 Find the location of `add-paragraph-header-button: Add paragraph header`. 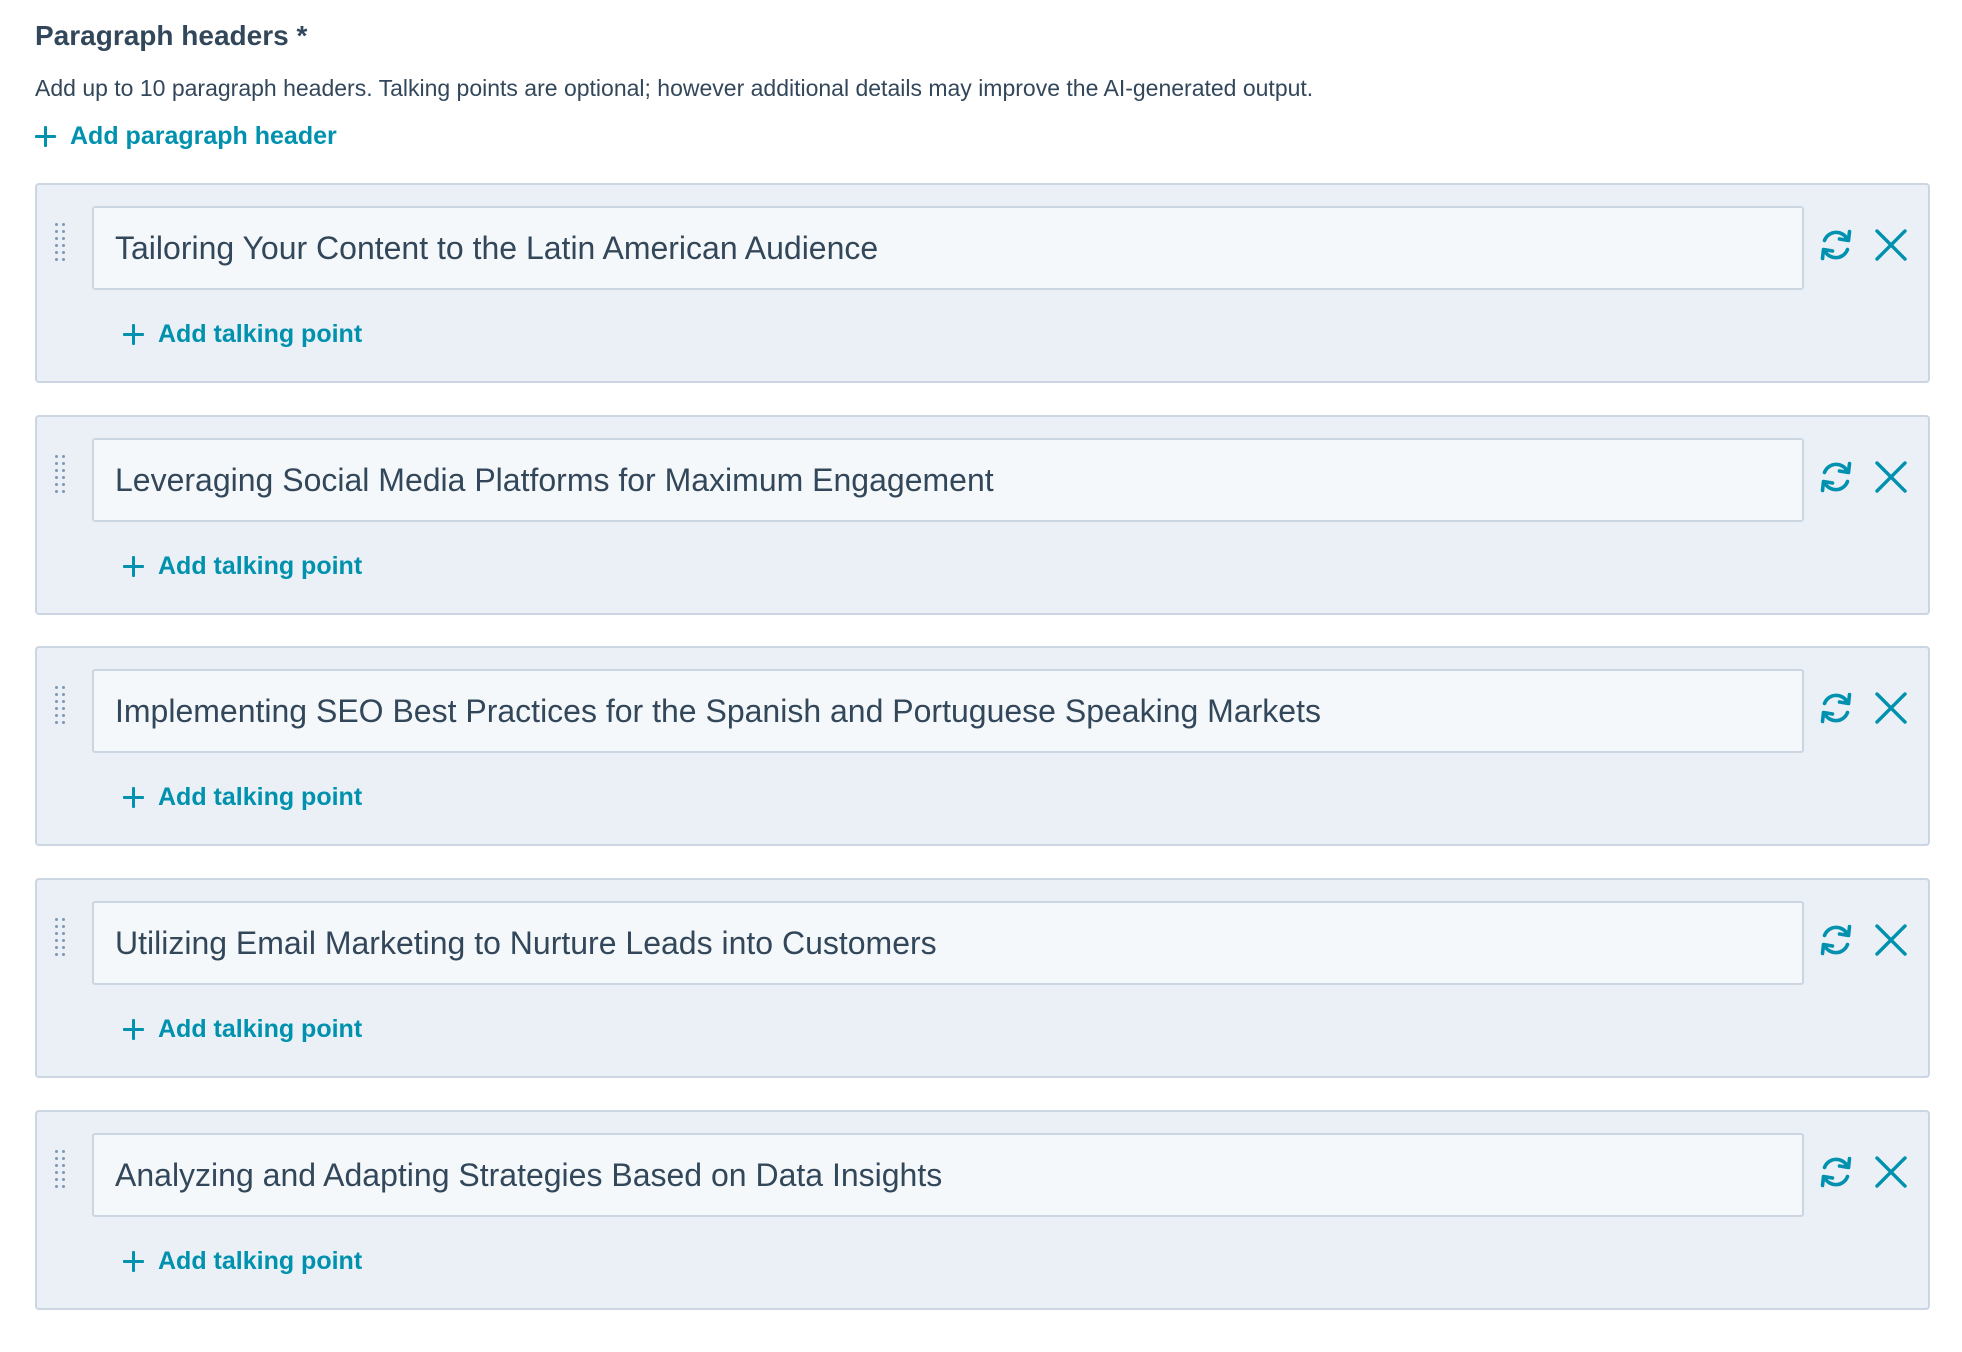

add-paragraph-header-button: Add paragraph header is located at coordinates (186, 136).